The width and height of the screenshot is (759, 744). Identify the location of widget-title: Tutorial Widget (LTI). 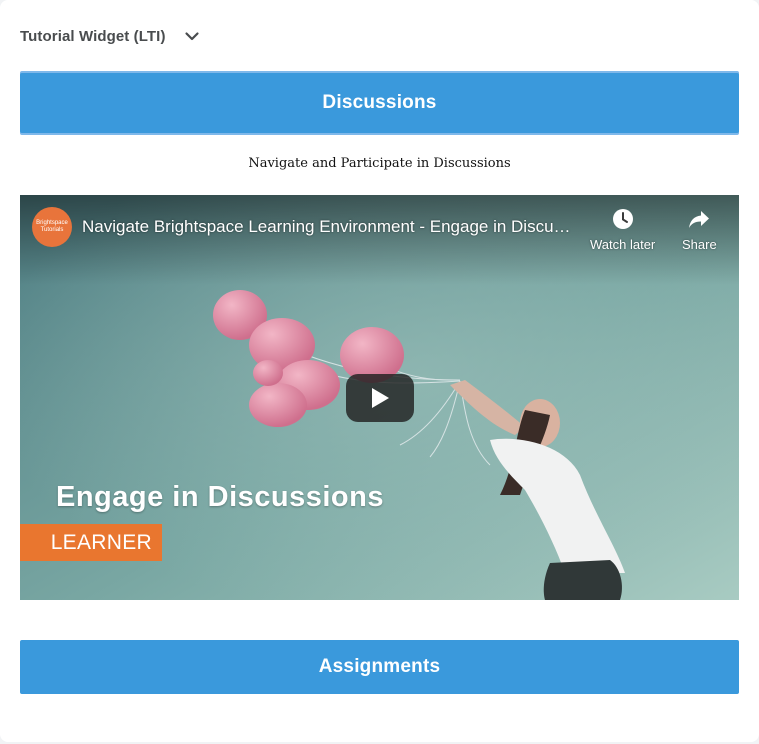
(93, 36).